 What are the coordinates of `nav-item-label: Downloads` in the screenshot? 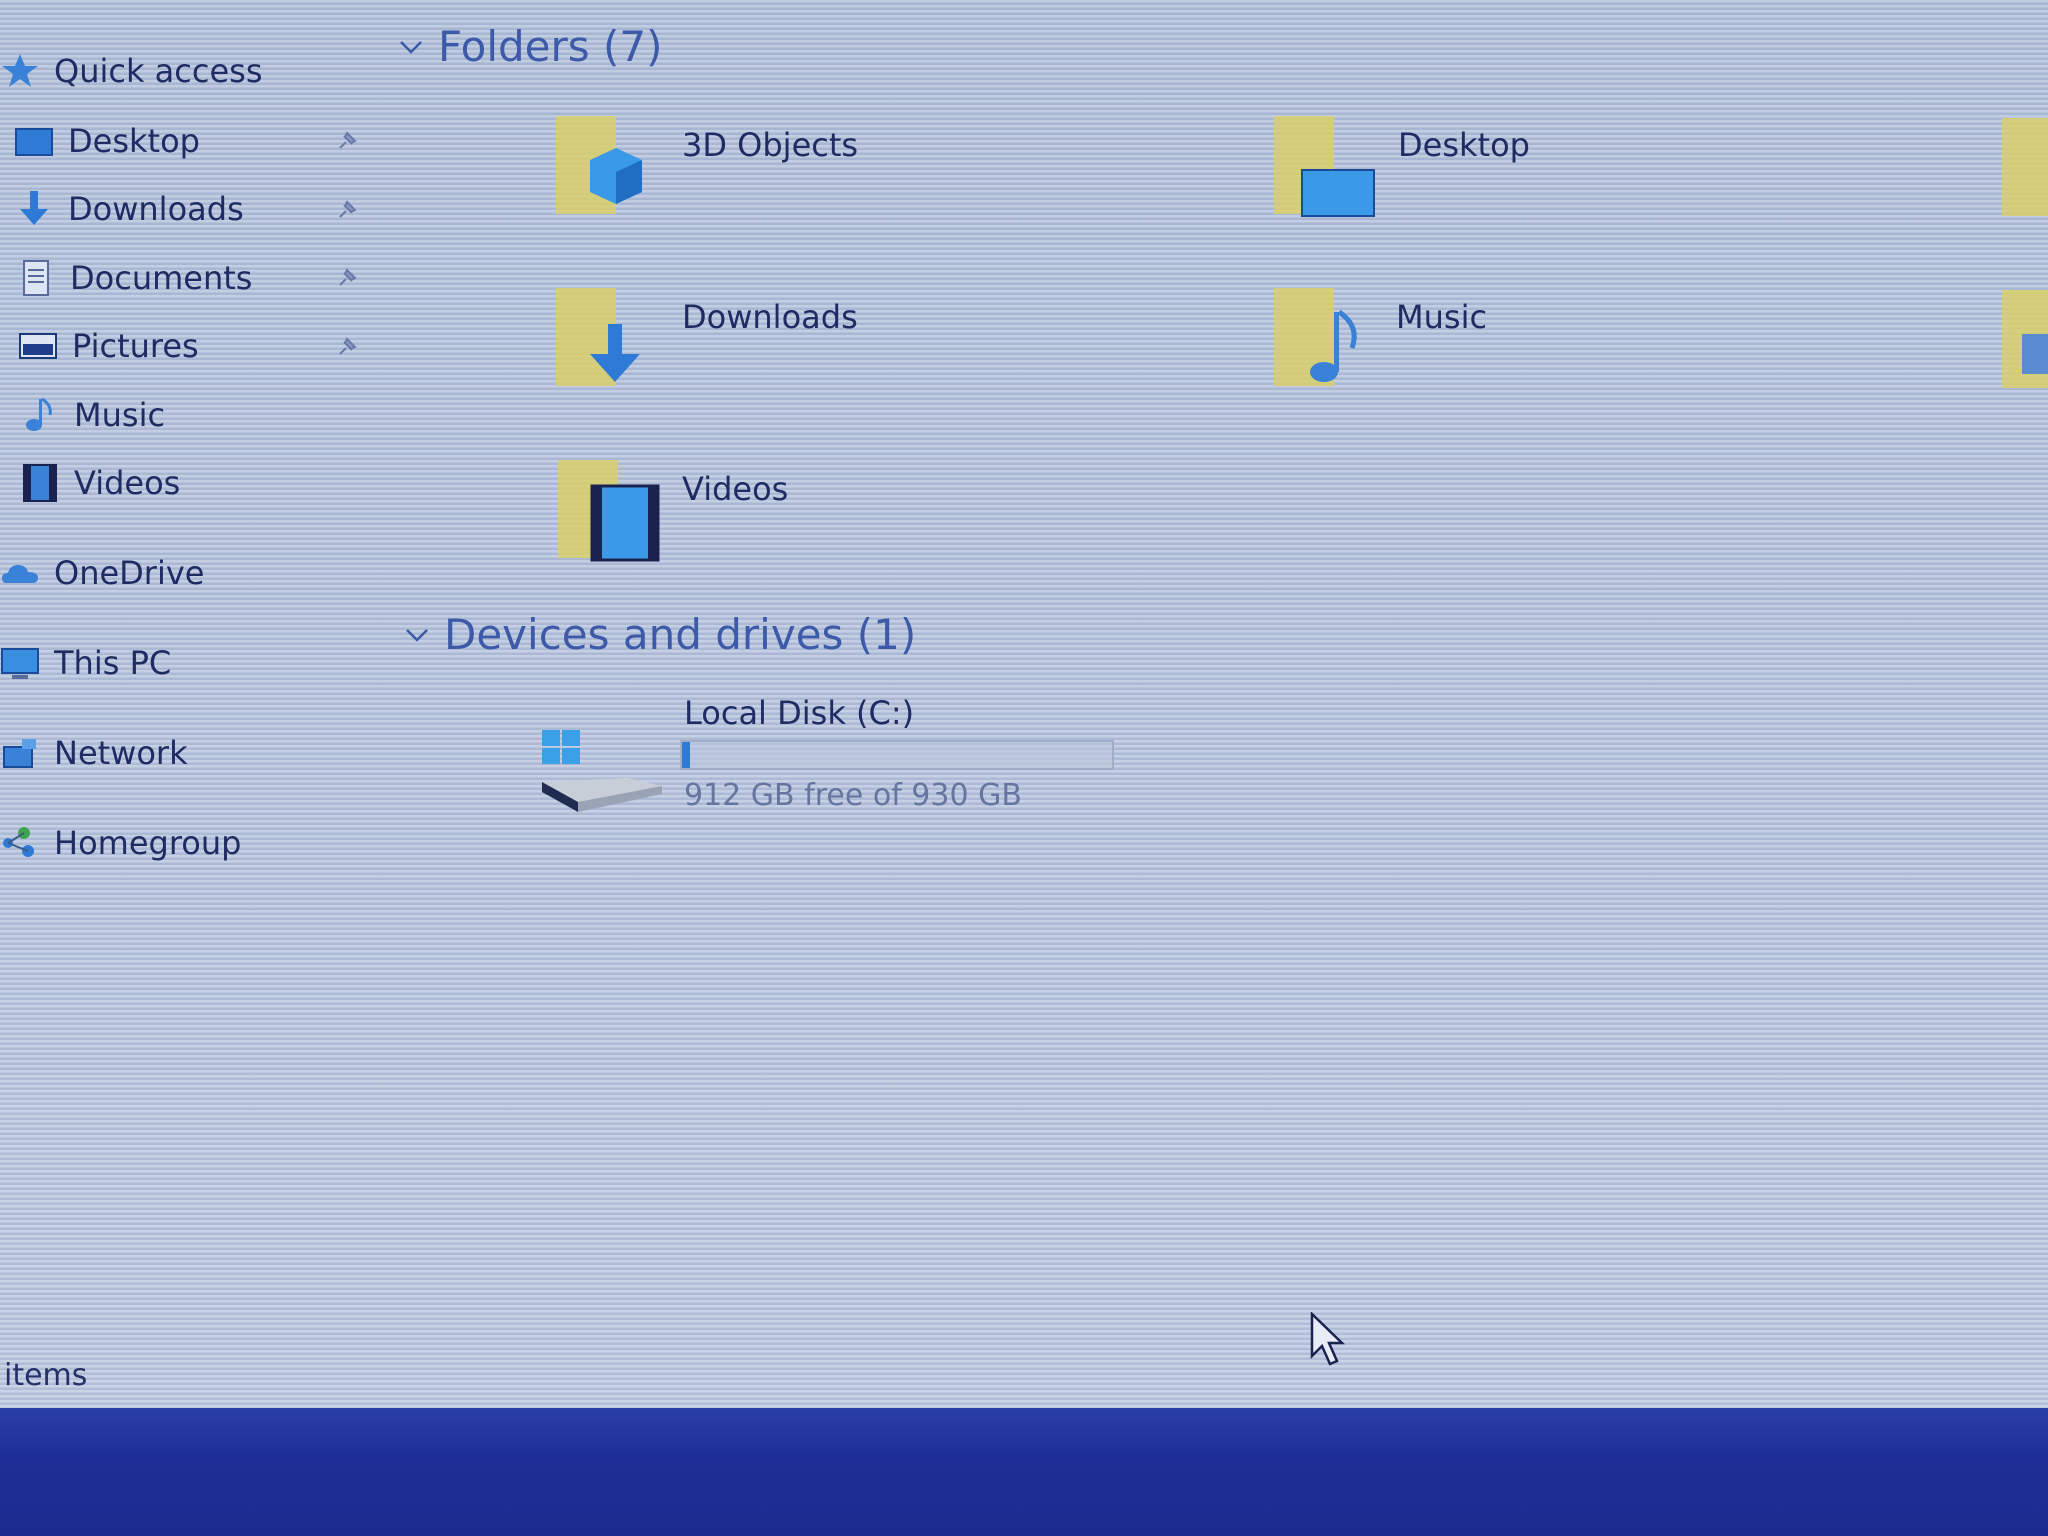 It's located at (156, 209).